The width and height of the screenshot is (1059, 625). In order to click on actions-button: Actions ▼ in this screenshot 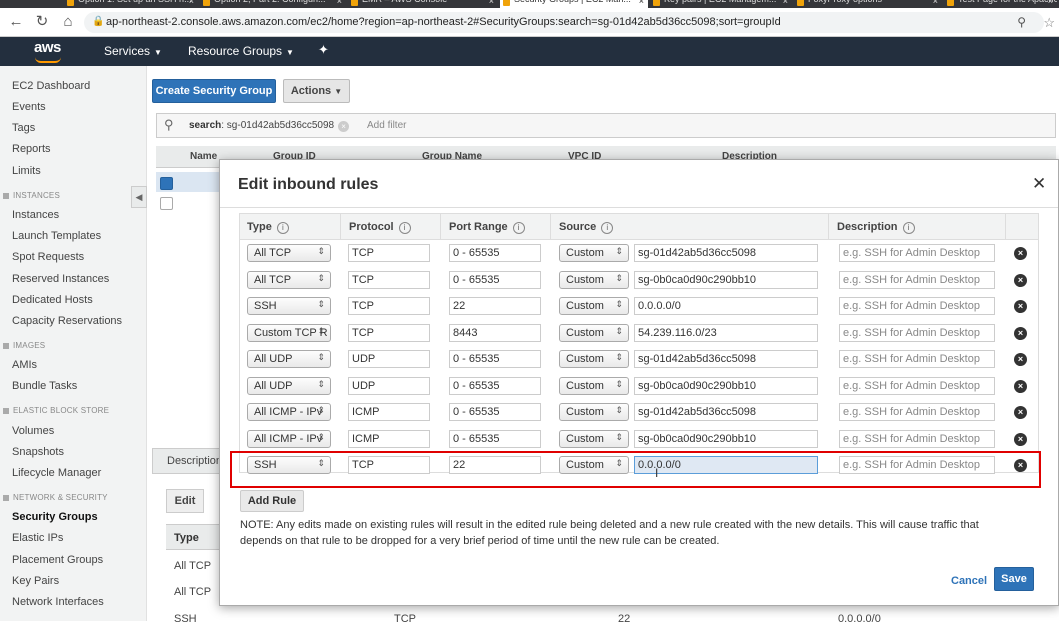, I will do `click(316, 91)`.